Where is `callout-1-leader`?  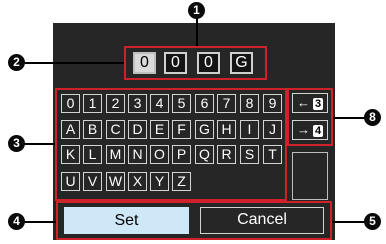 callout-1-leader is located at coordinates (197, 32).